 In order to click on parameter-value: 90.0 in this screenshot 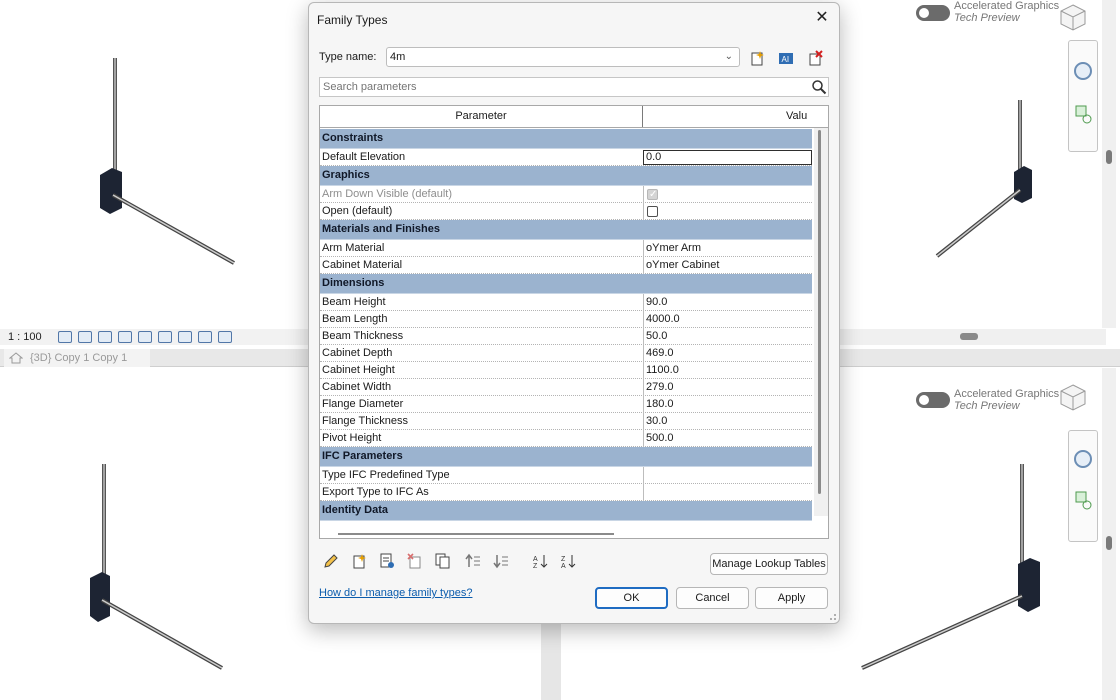, I will do `click(727, 302)`.